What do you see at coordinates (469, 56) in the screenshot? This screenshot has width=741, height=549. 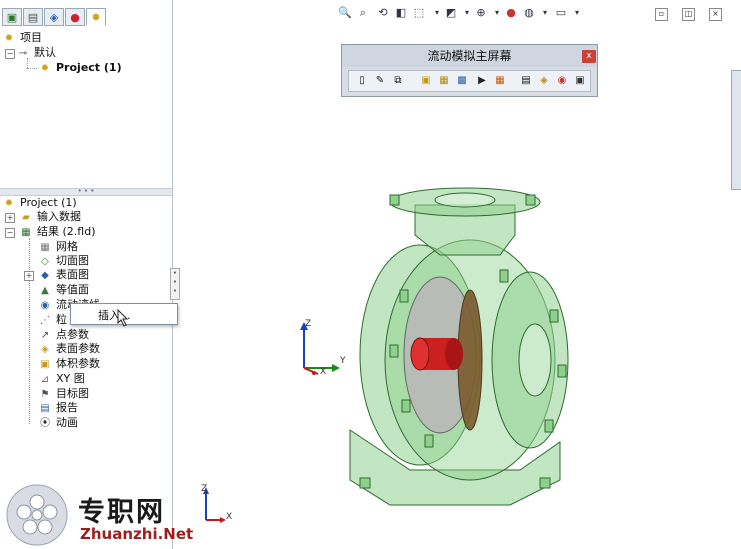 I see `window-title: 流动模拟主屏幕` at bounding box center [469, 56].